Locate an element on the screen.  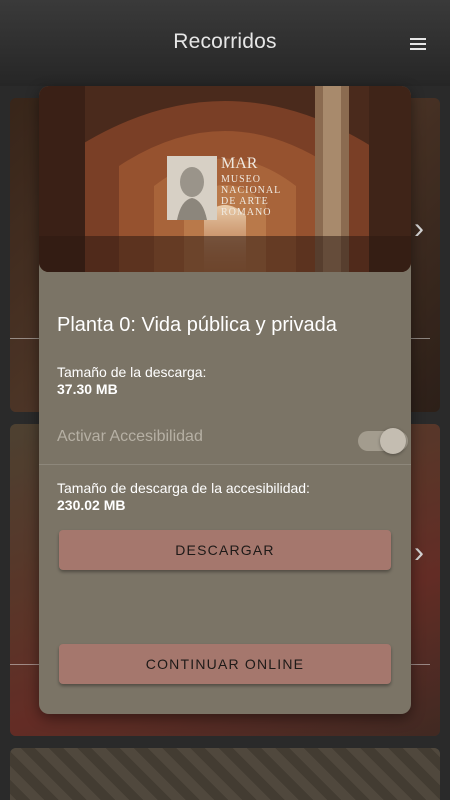
accessibility-row: Activar Accesibilidad is located at coordinates (232, 441).